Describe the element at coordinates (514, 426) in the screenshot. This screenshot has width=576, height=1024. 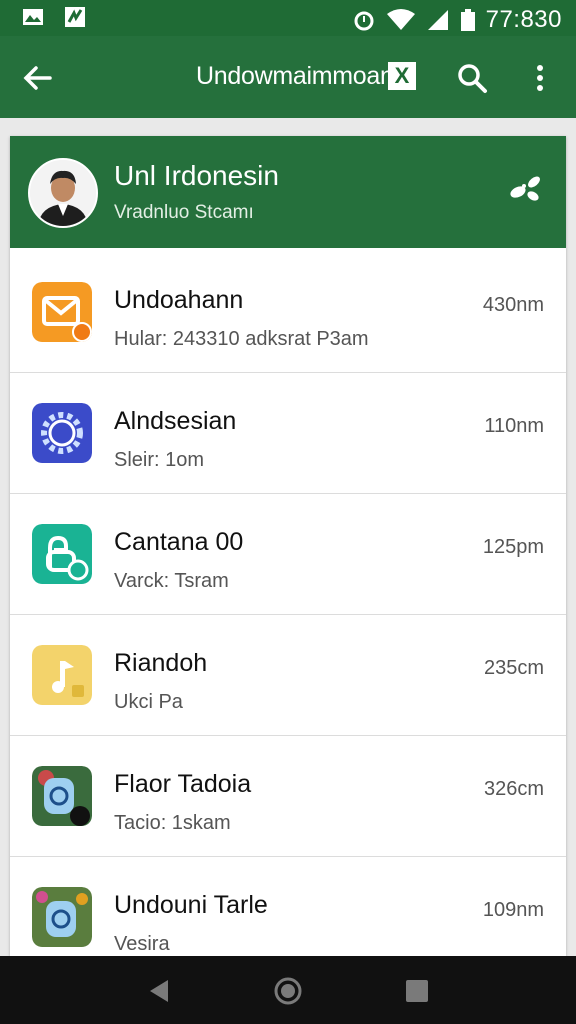
I see `item-time: 110nm` at that location.